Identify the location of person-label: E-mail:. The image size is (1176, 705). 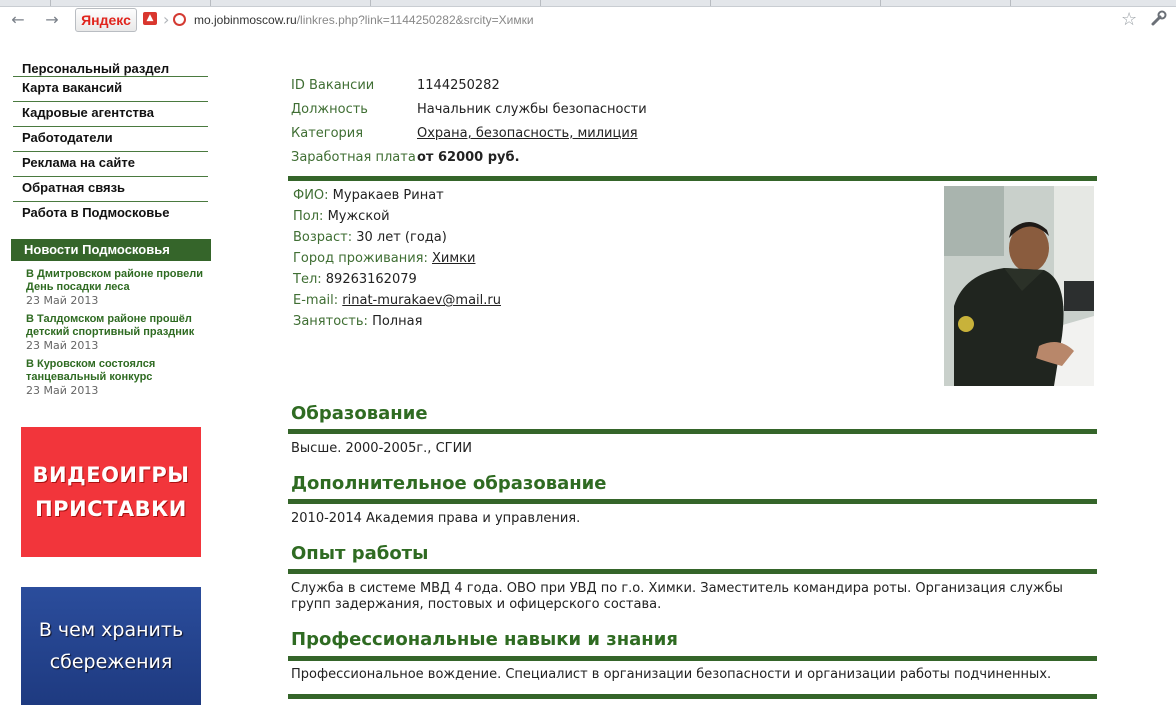
(316, 300).